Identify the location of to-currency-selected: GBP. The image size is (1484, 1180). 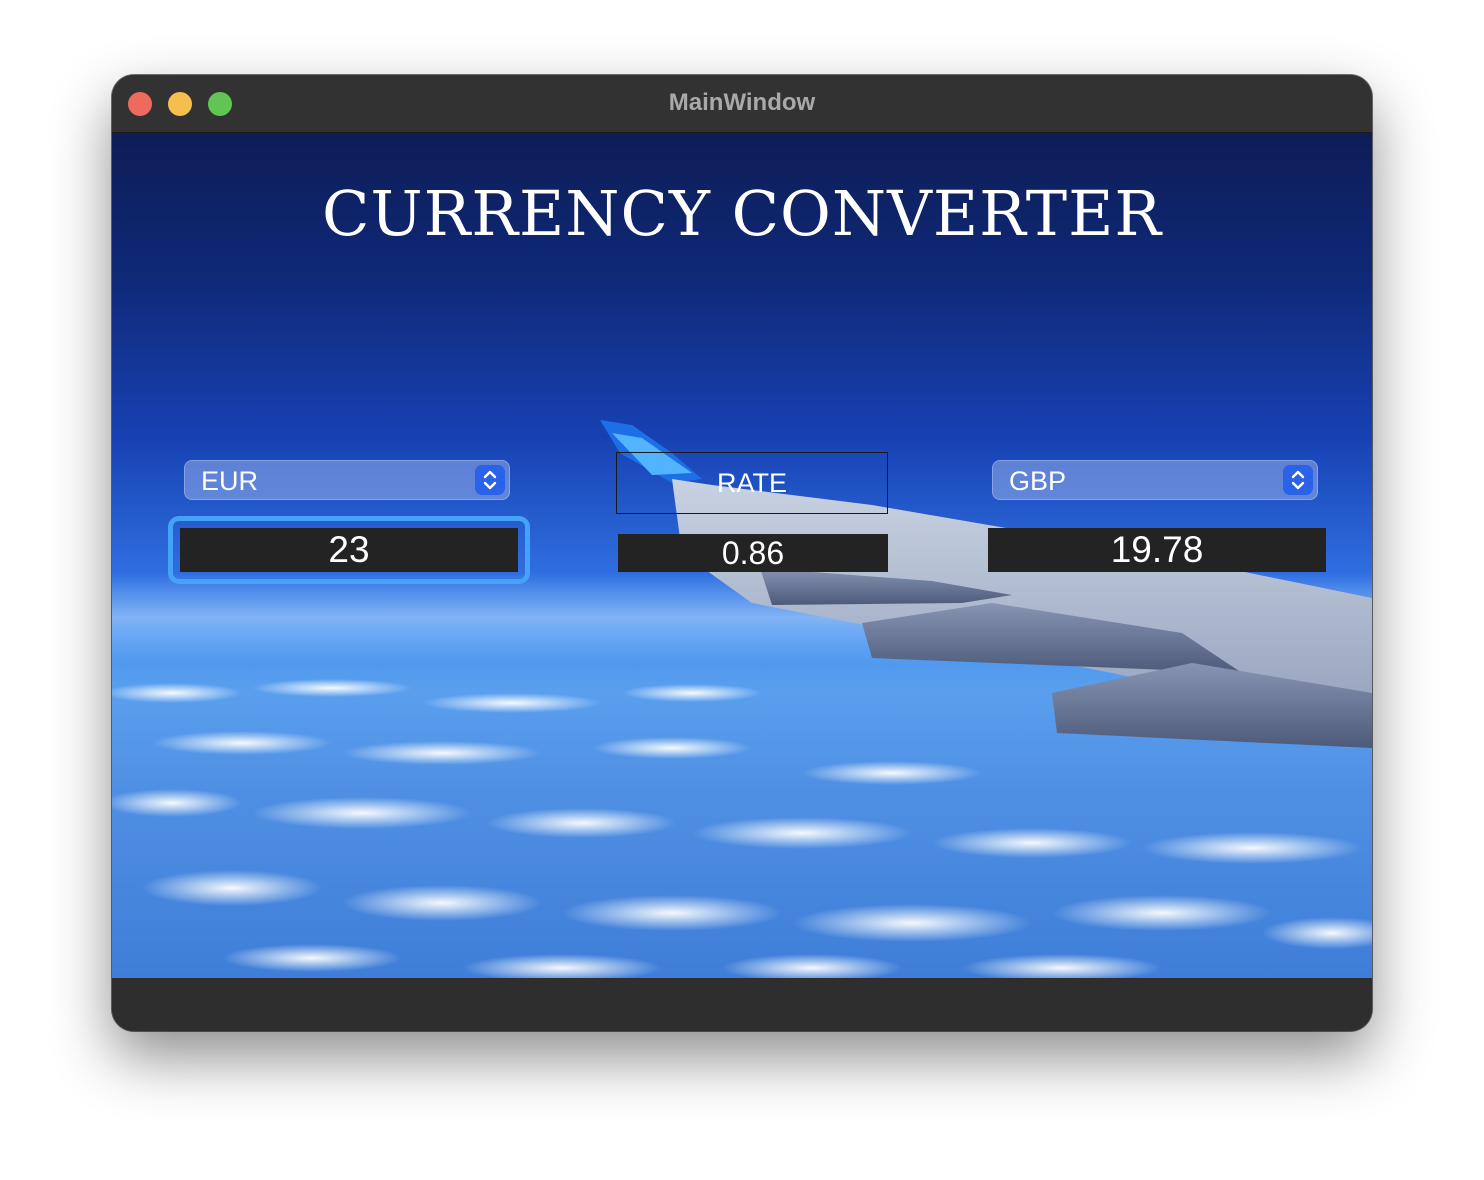
(1038, 481).